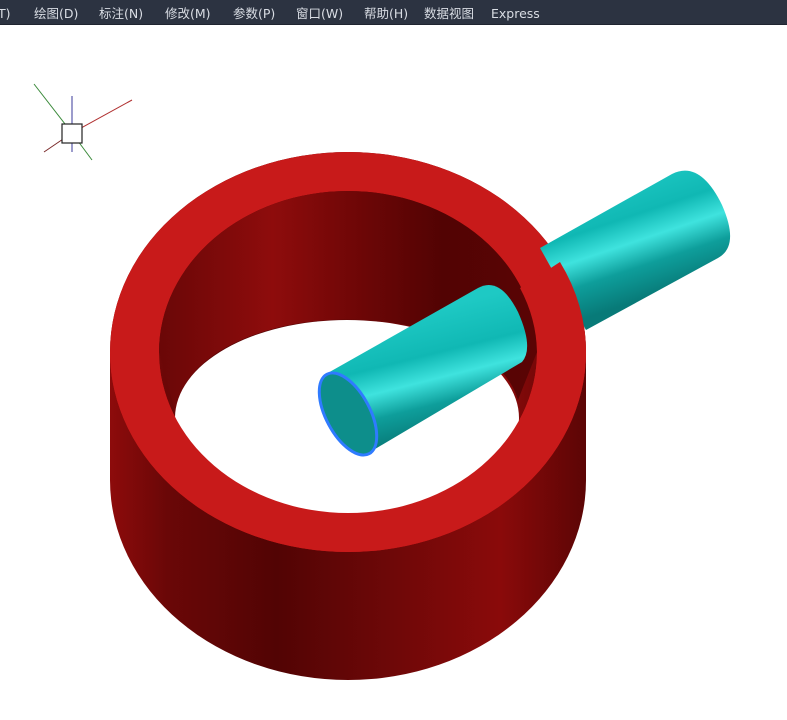 The height and width of the screenshot is (720, 787). I want to click on menu-draw: 绘图(D), so click(56, 12).